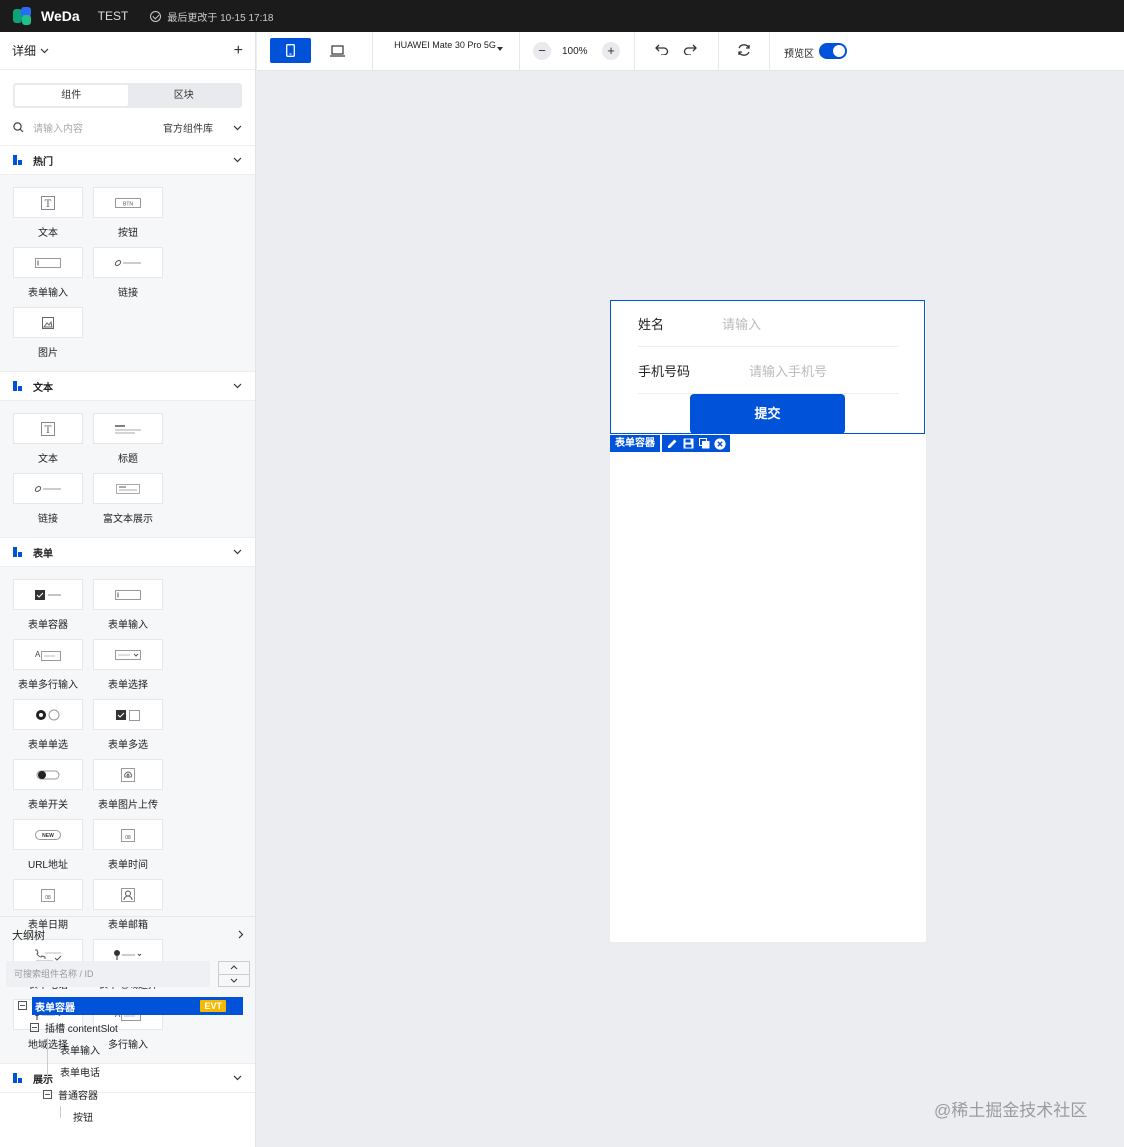  What do you see at coordinates (788, 370) in the screenshot?
I see `field-input-phone: 请输入手机号` at bounding box center [788, 370].